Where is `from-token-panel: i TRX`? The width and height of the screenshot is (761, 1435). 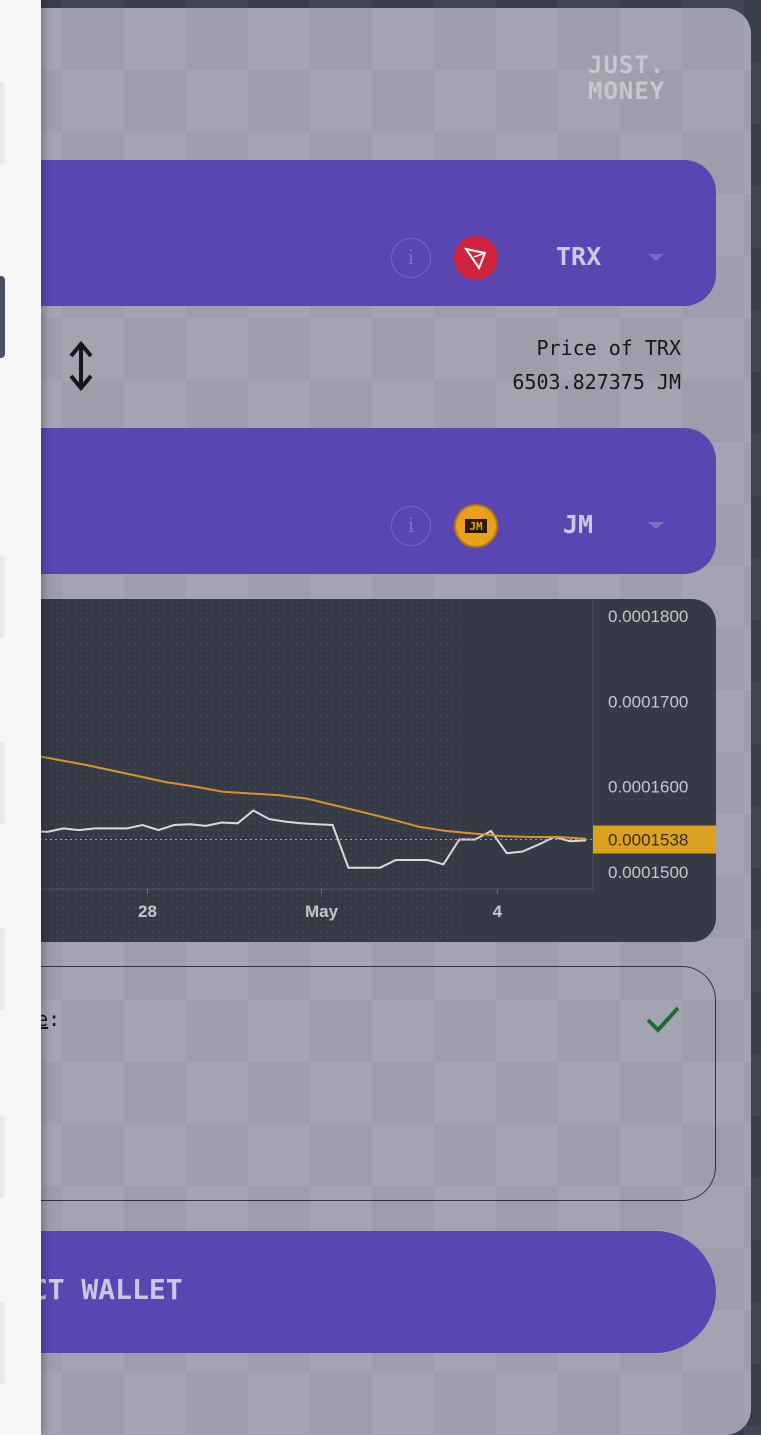
from-token-panel: i TRX is located at coordinates (358, 233).